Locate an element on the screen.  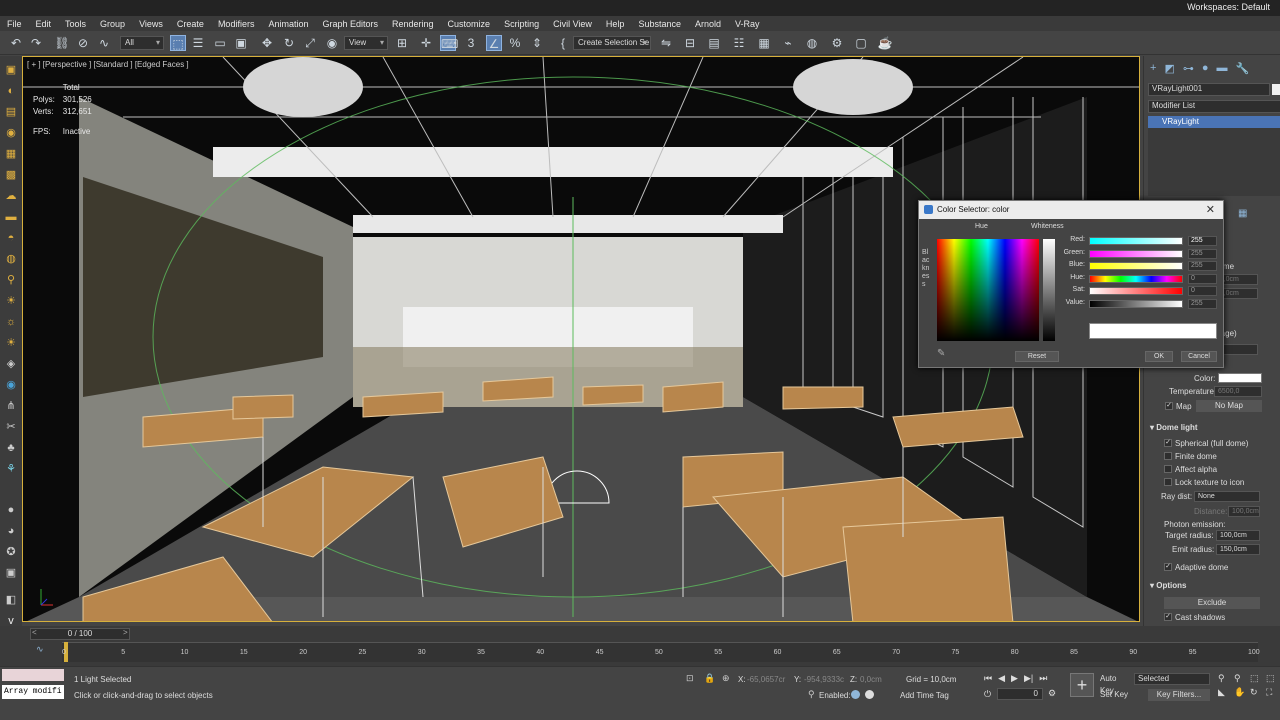
distance-field: 100,0cm is located at coordinates (1244, 511).